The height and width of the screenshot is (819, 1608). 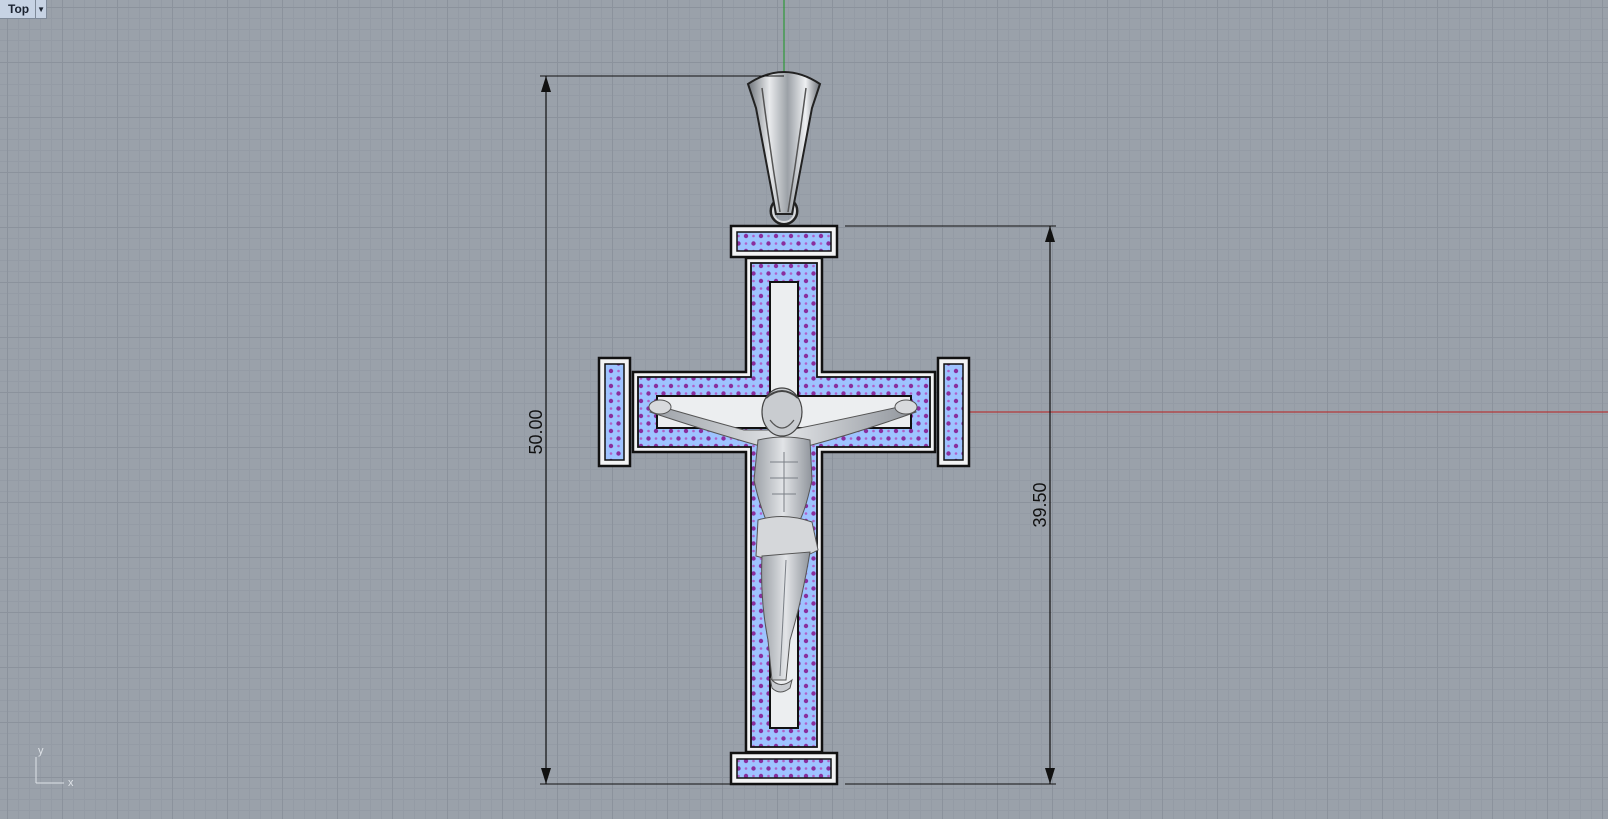 I want to click on viewport-name: Top, so click(x=17, y=9).